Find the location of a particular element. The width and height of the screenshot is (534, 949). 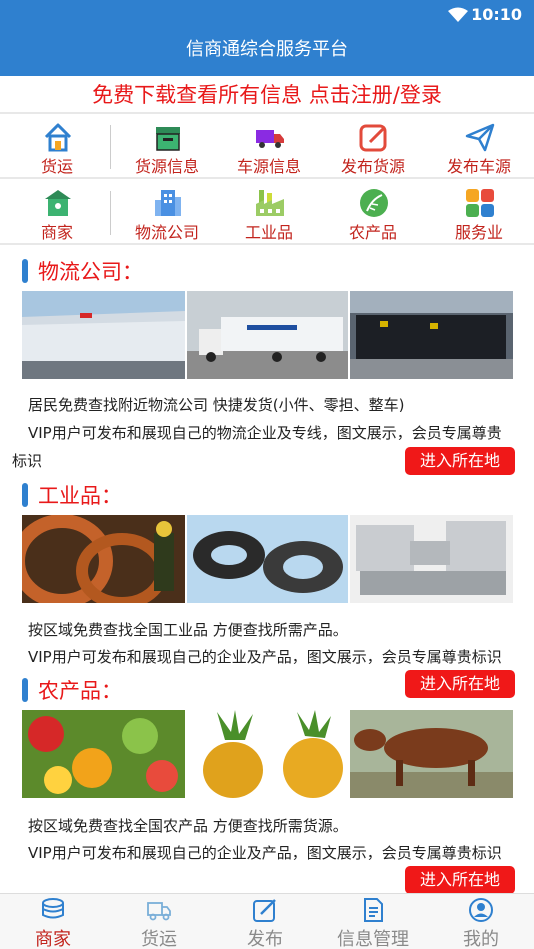

category-industrial: 工业品 is located at coordinates (269, 213).